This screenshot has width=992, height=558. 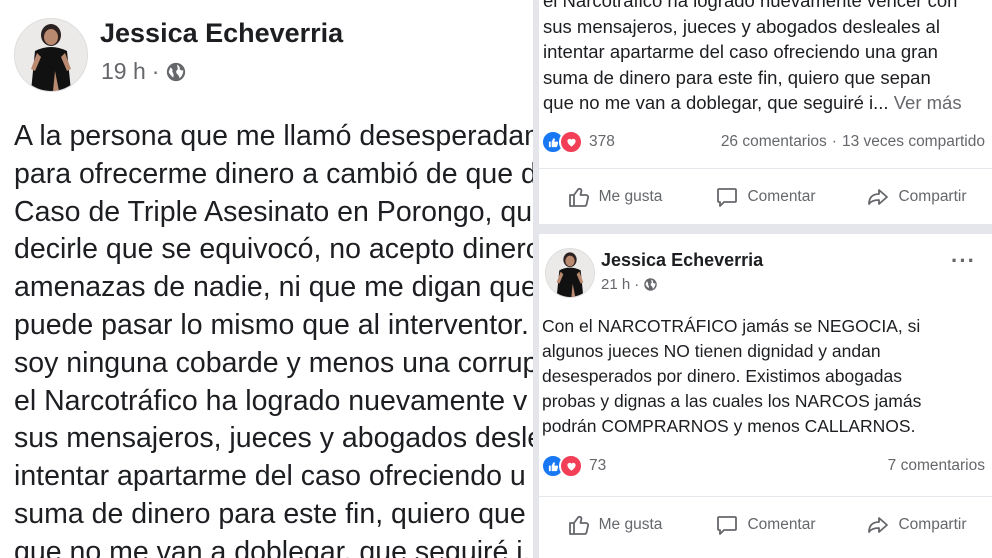 What do you see at coordinates (936, 466) in the screenshot?
I see `comments-count: 7 comentarios` at bounding box center [936, 466].